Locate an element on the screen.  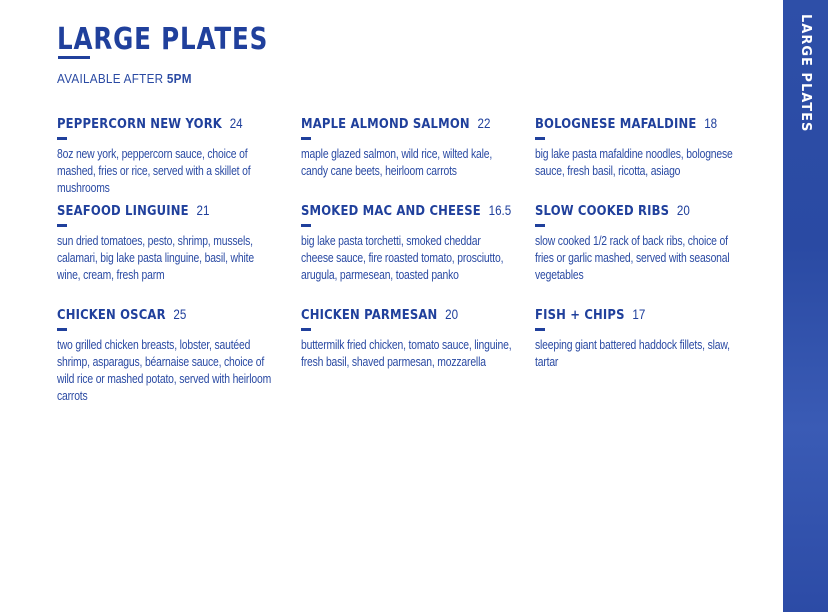
menu-item-name: BOLOGNESE MAFALDINE is located at coordinates (616, 124).